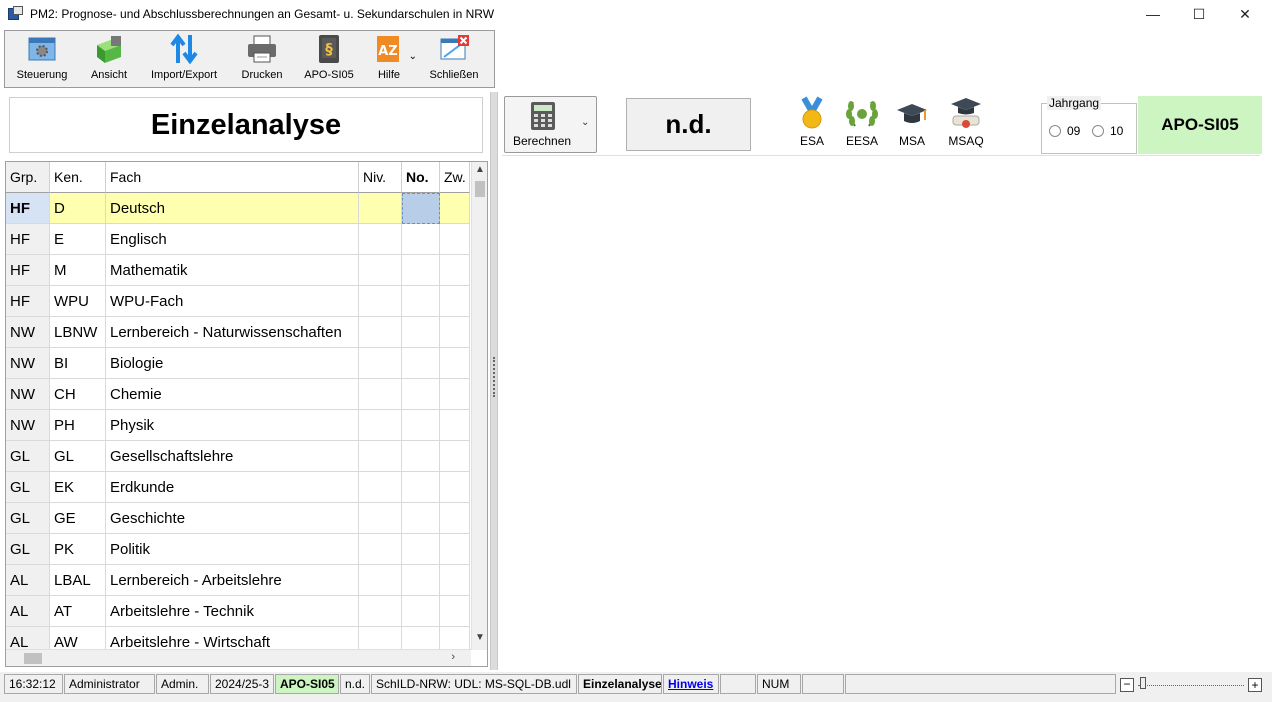 This screenshot has width=1272, height=702. What do you see at coordinates (232, 363) in the screenshot?
I see `cell-fach: Biologie` at bounding box center [232, 363].